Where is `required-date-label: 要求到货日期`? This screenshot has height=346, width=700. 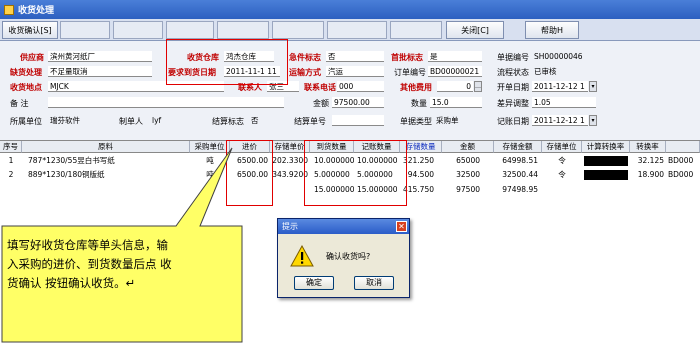
required-date-label: 要求到货日期 is located at coordinates (192, 72).